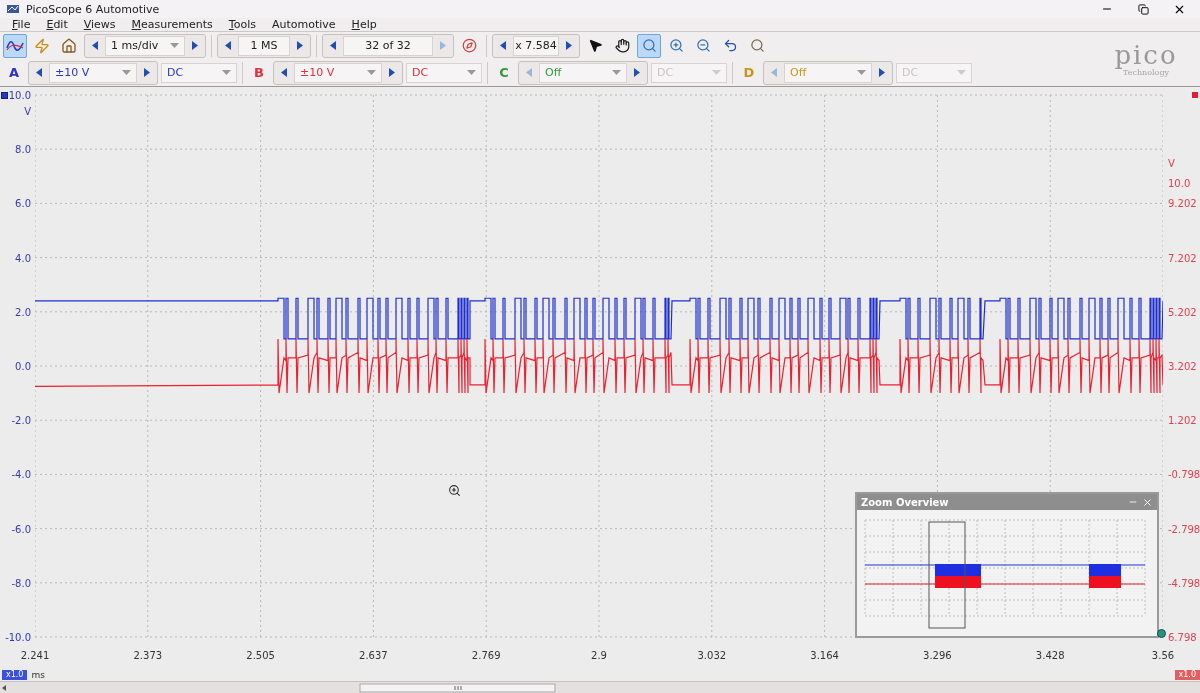 The width and height of the screenshot is (1200, 693). I want to click on zoom-box-button, so click(649, 45).